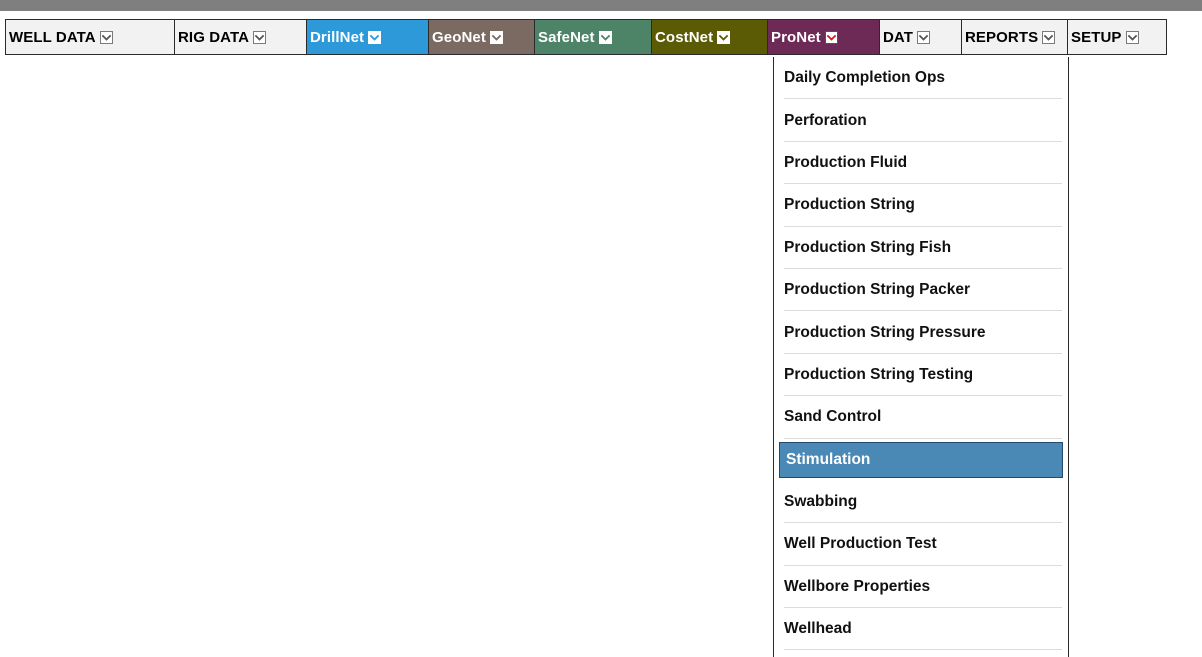 The image size is (1202, 657). I want to click on menu-label: REPORTS, so click(1002, 37).